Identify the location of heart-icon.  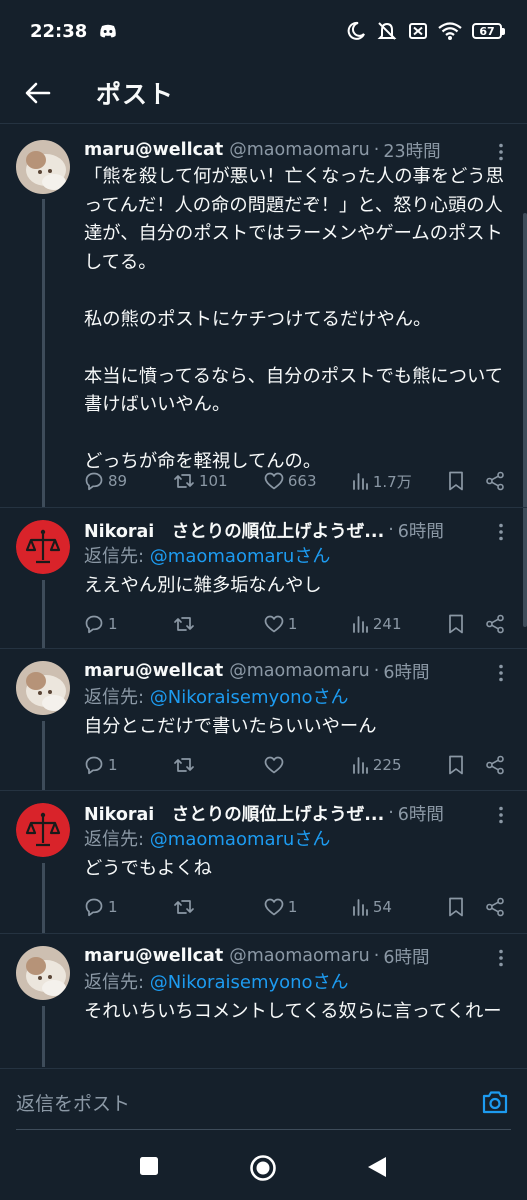
(274, 765).